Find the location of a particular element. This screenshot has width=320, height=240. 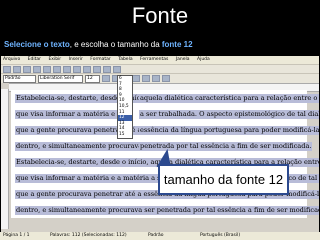

copy-icon is located at coordinates (67, 69).